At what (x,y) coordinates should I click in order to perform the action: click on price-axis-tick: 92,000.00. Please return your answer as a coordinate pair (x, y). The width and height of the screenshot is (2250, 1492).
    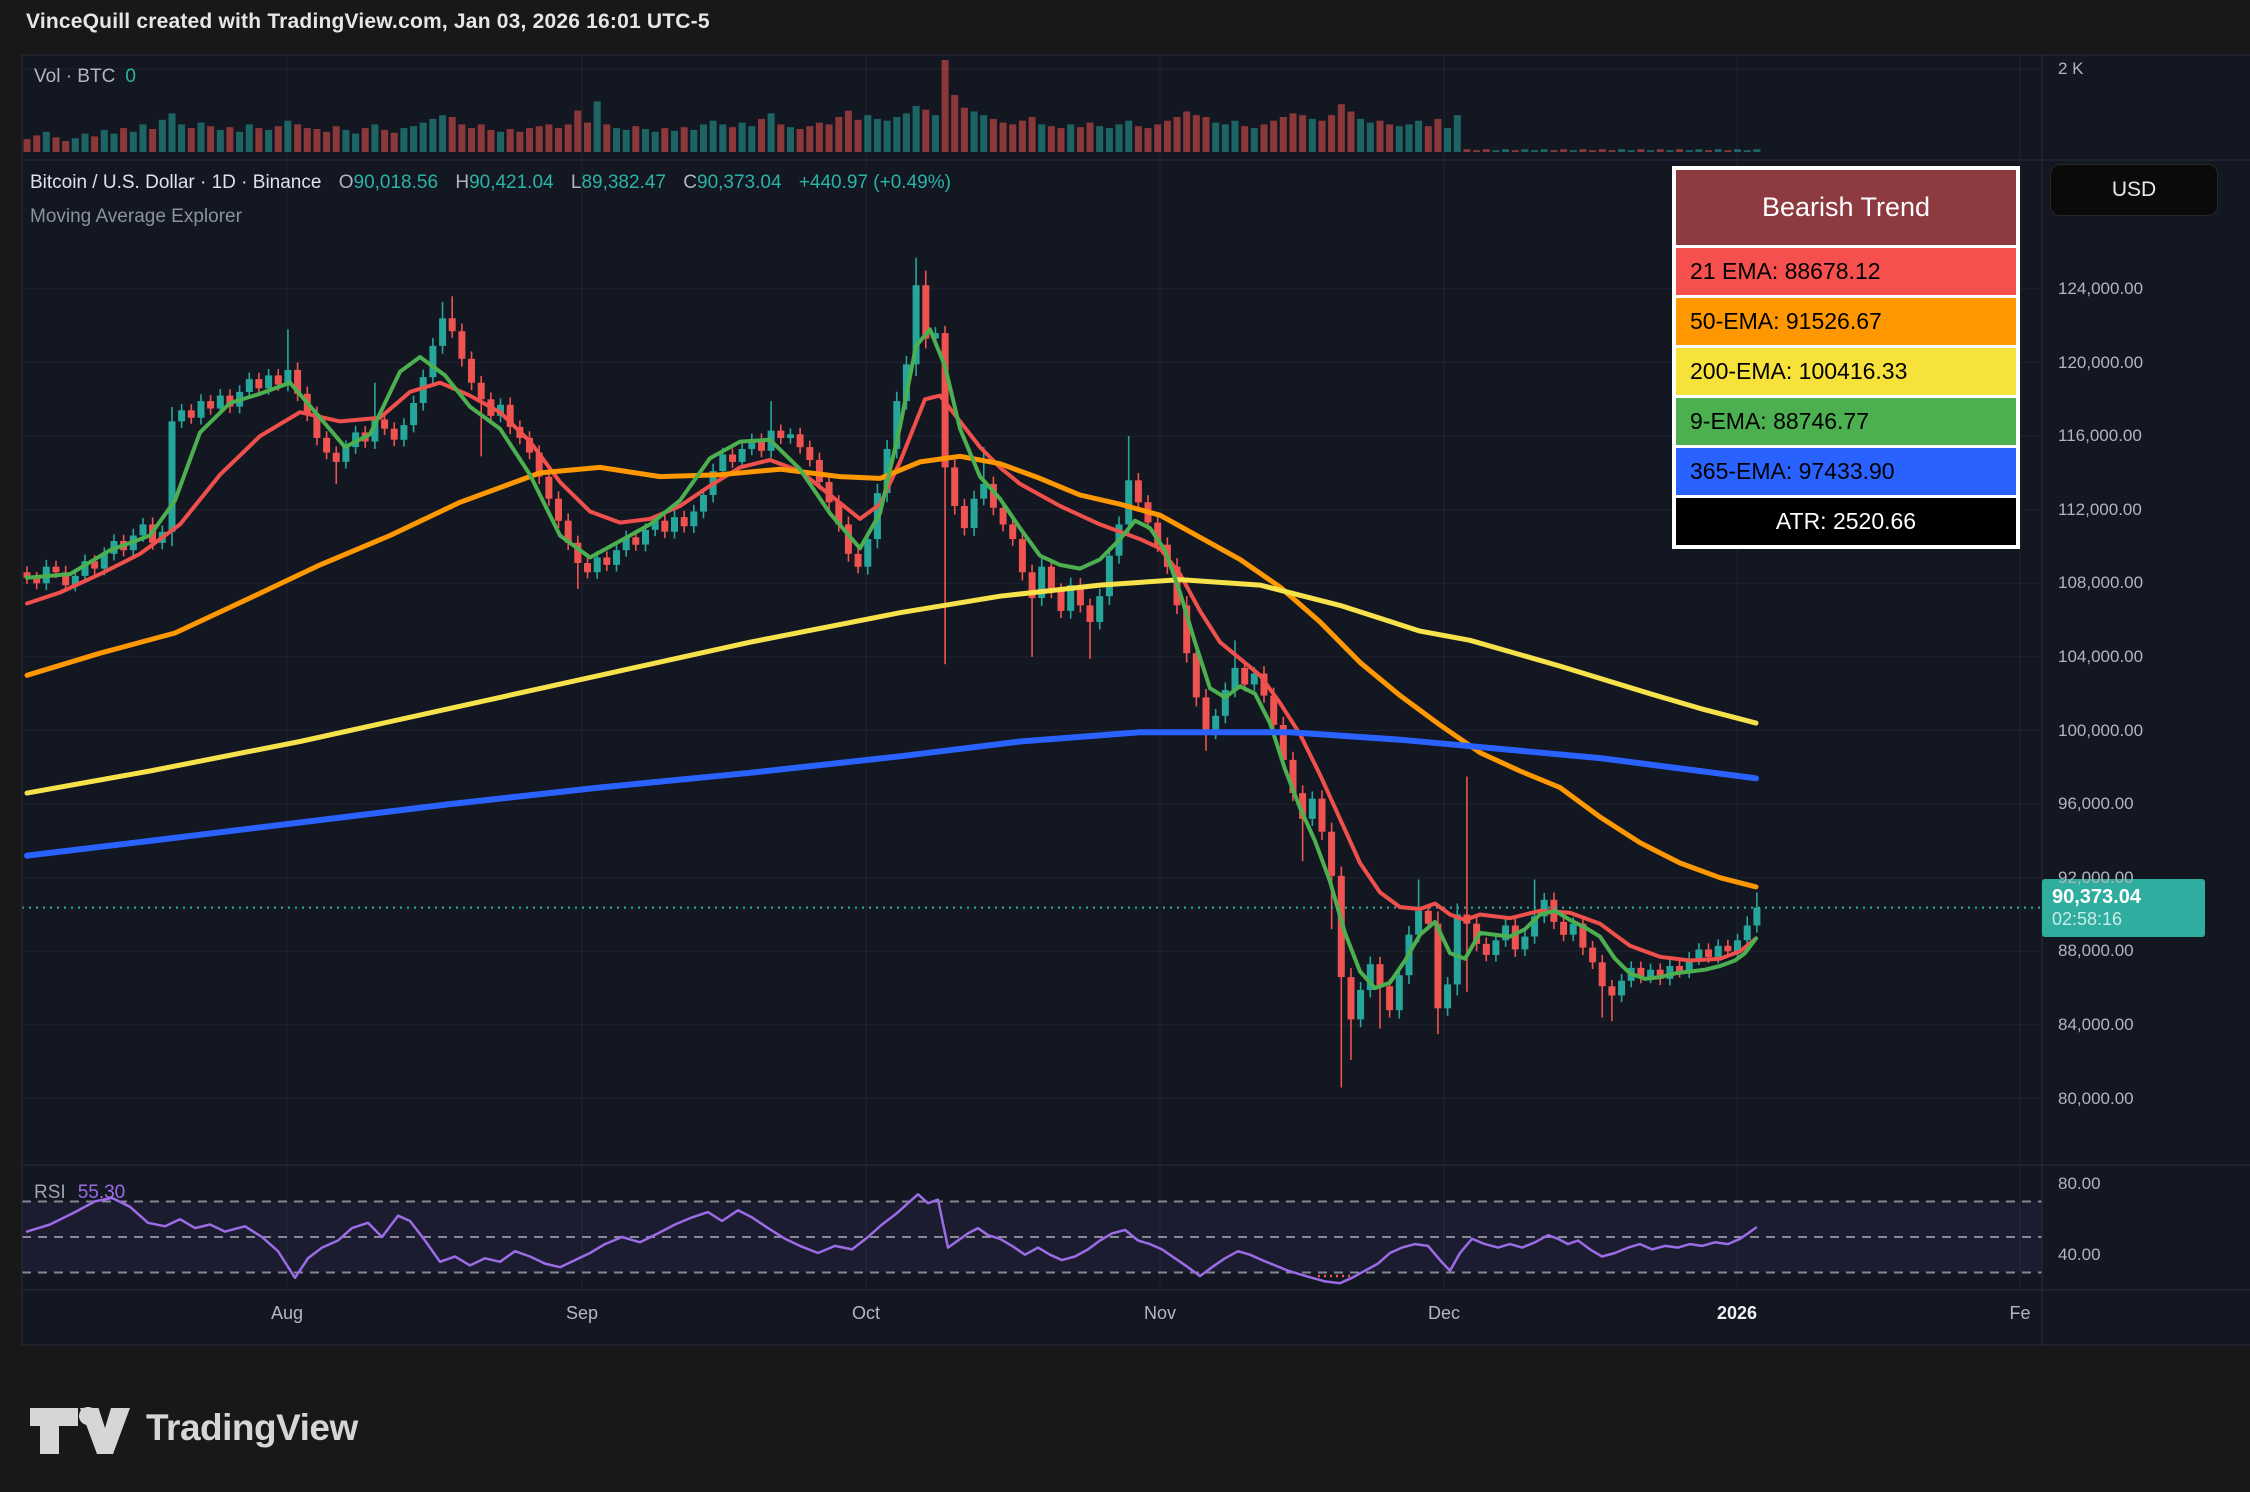
    Looking at the image, I should click on (2096, 878).